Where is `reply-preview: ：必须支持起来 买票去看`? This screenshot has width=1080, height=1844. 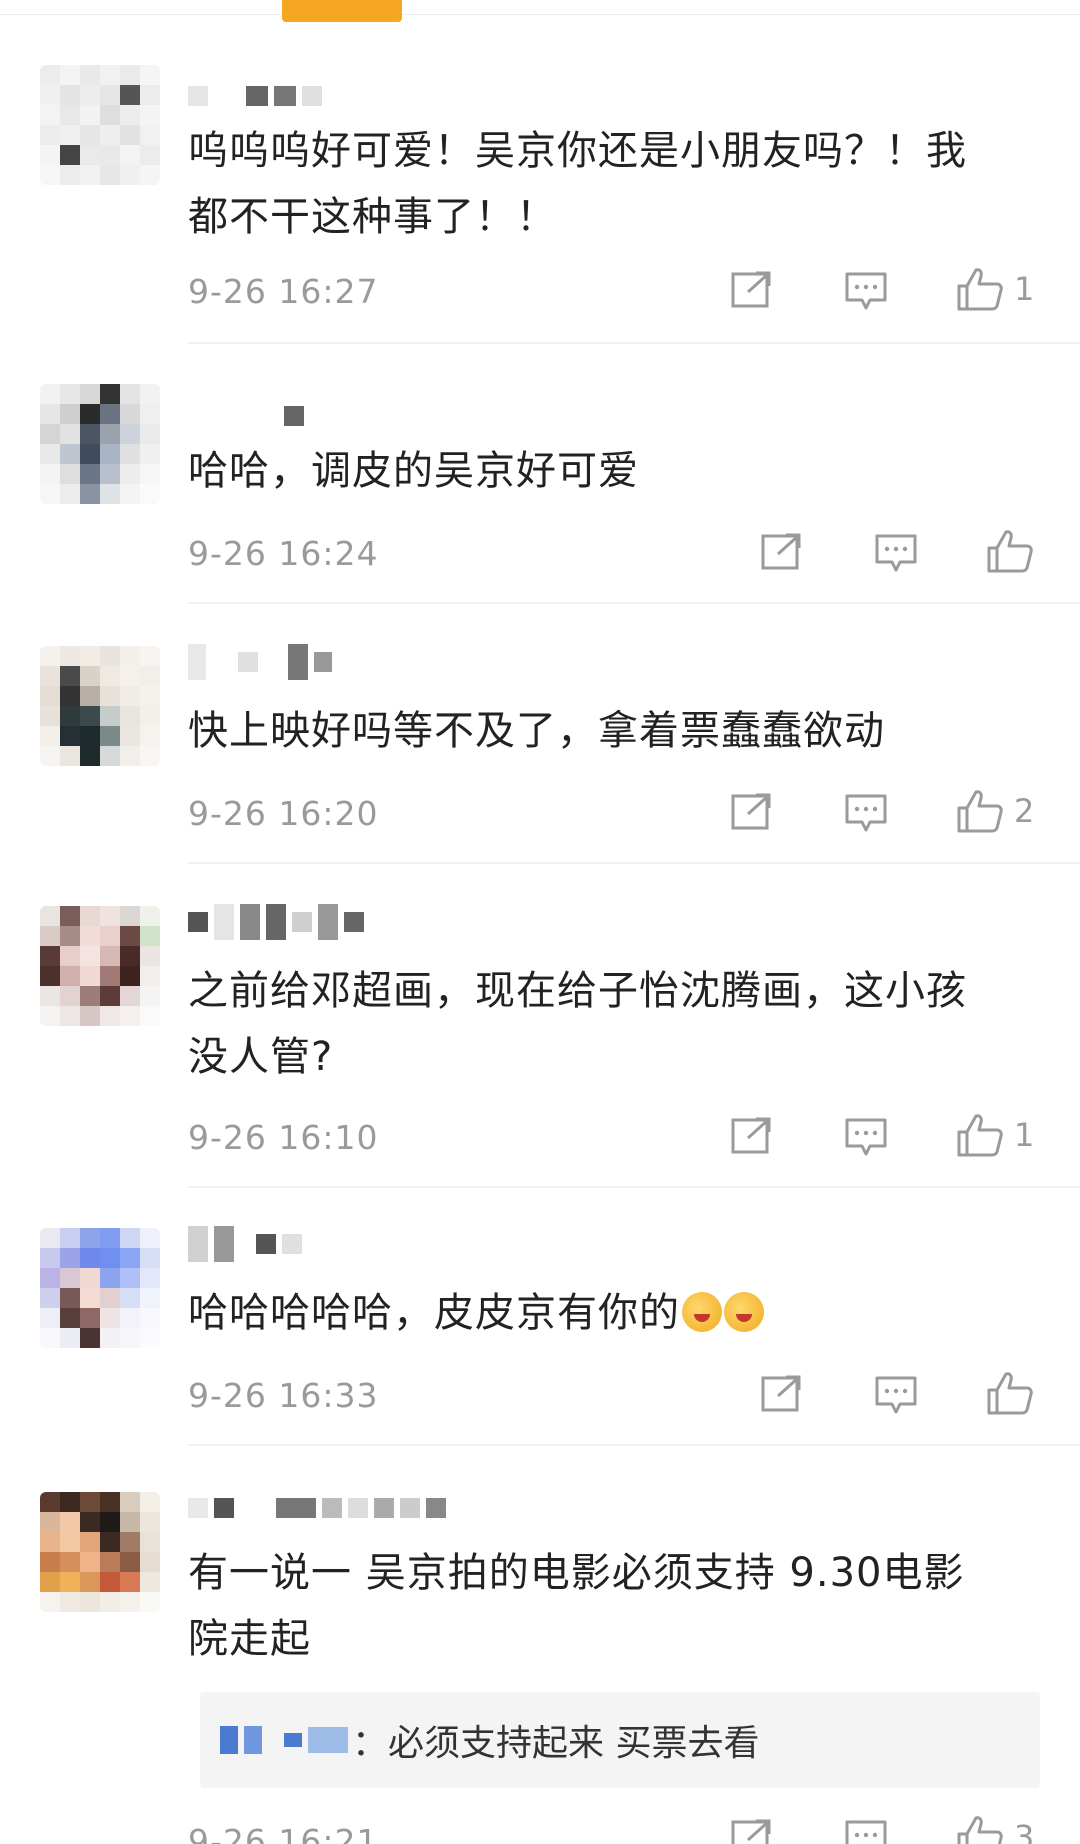 reply-preview: ：必须支持起来 买票去看 is located at coordinates (620, 1740).